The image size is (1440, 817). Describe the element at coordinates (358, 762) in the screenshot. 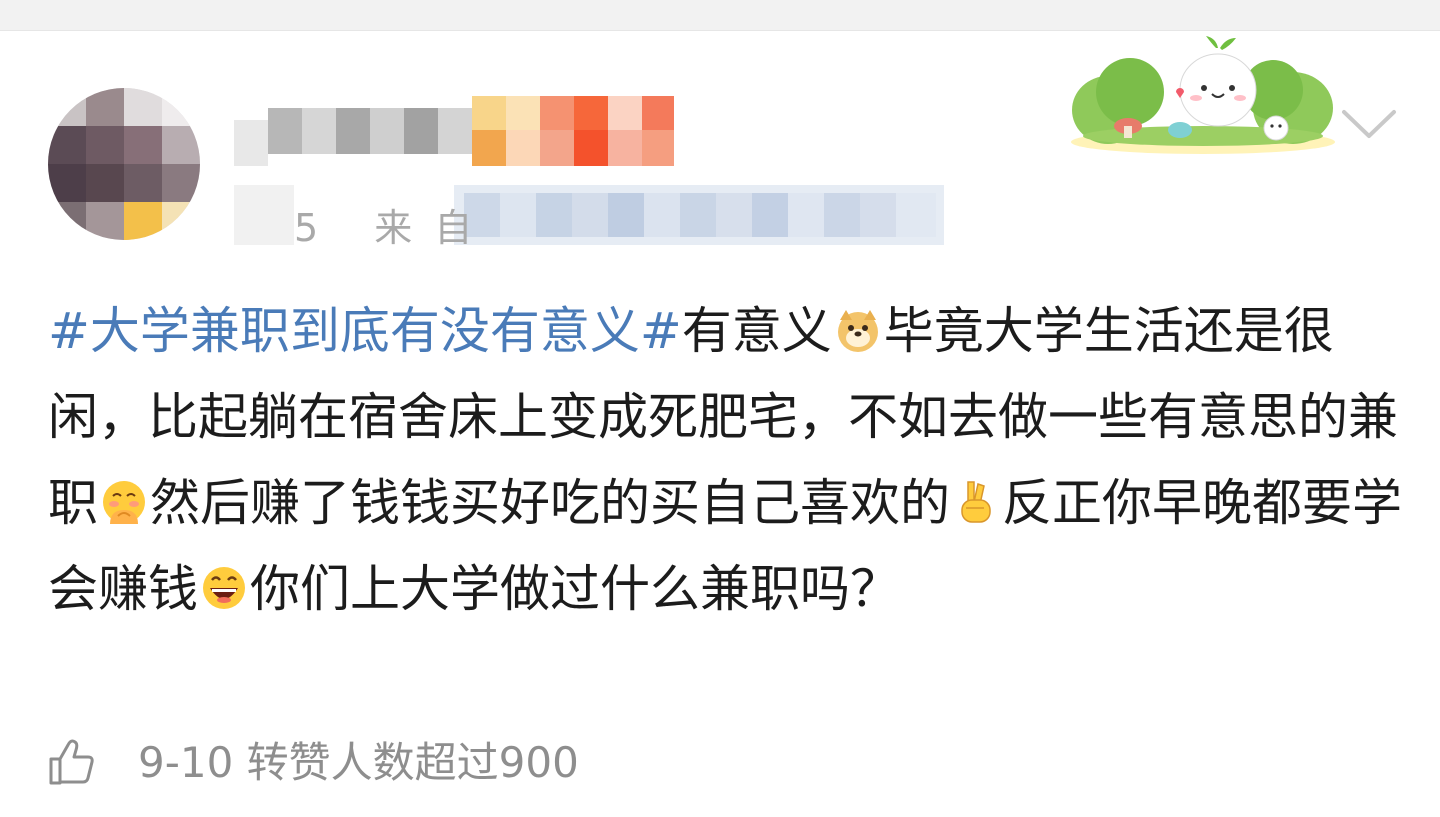

I see `footer-status: 9-10 转赞人数超过900` at that location.